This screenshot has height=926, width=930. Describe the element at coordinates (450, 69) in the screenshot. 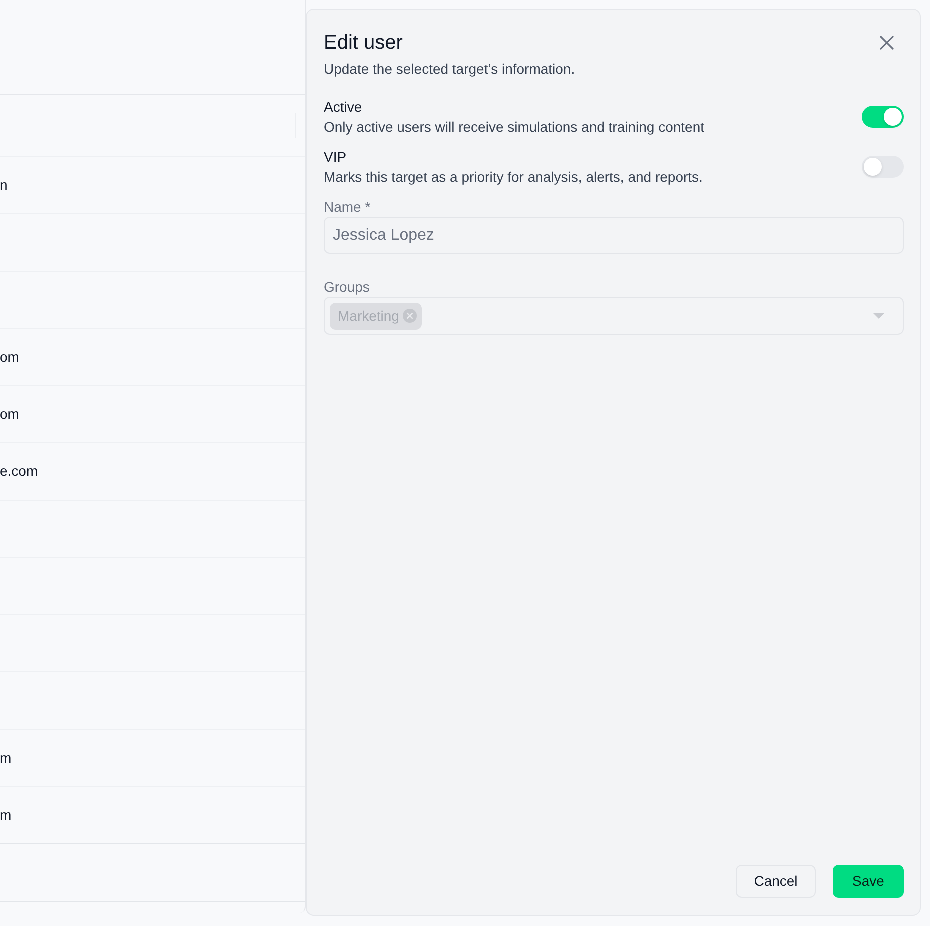

I see `drawer-subtitle: Update the selected target’s information.` at that location.